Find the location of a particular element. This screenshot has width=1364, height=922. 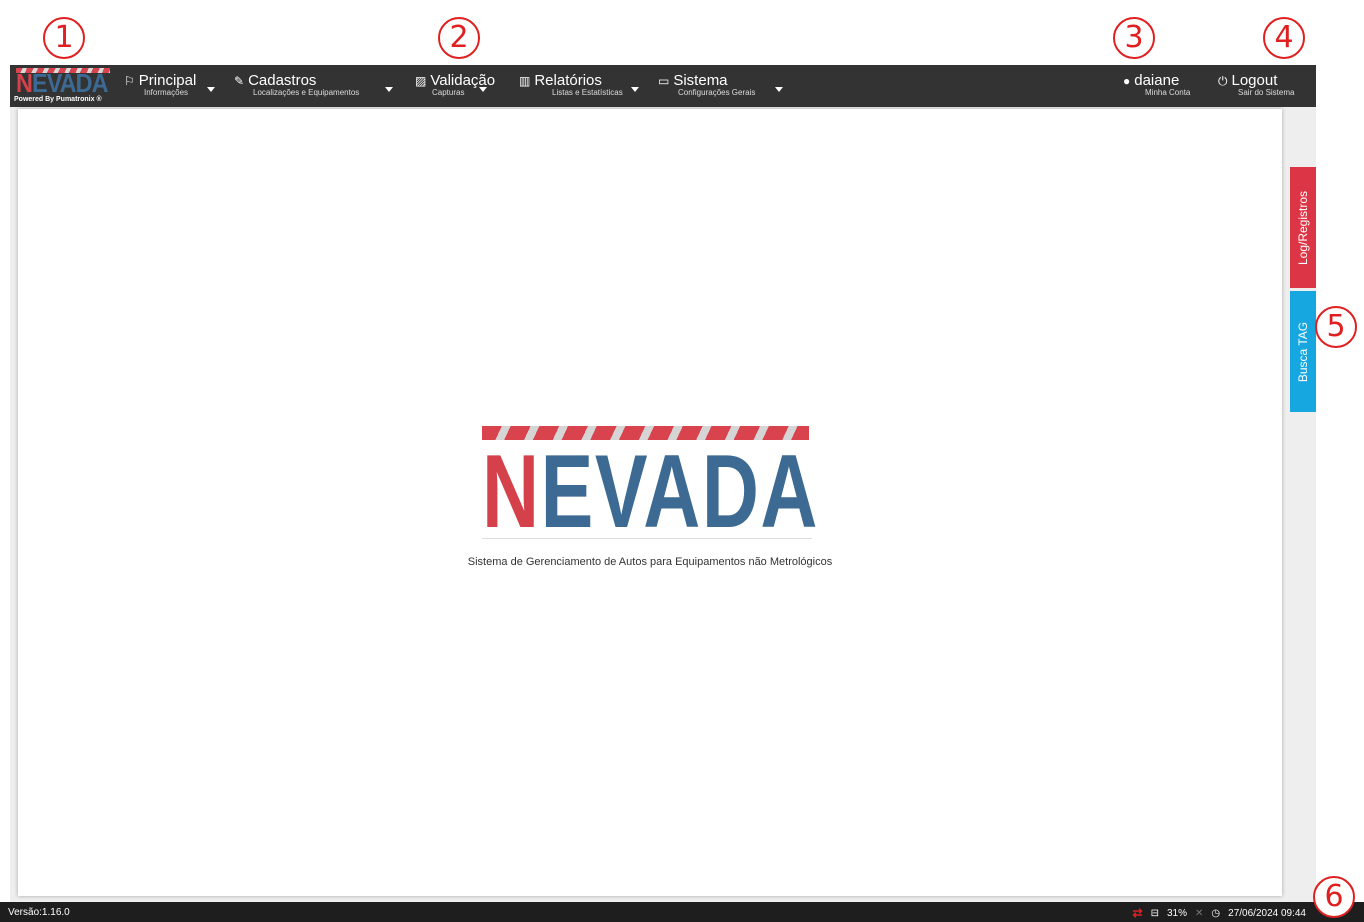

disk-usage: 31% is located at coordinates (1177, 913).